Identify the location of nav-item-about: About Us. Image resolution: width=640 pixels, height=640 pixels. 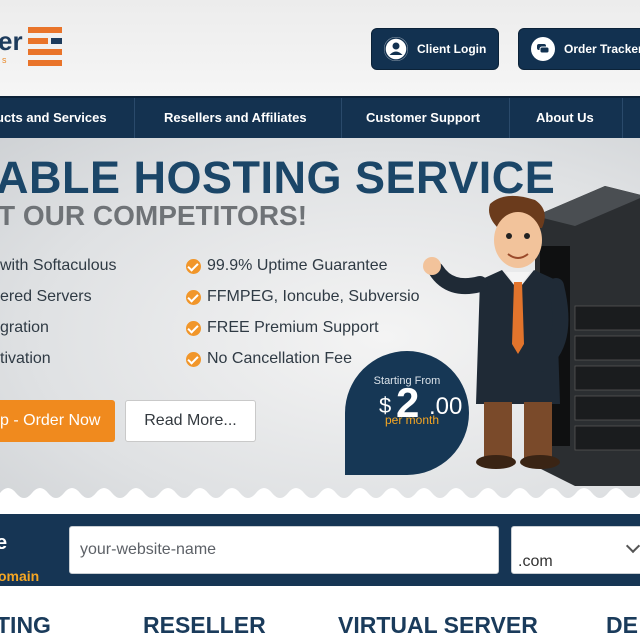
(565, 118).